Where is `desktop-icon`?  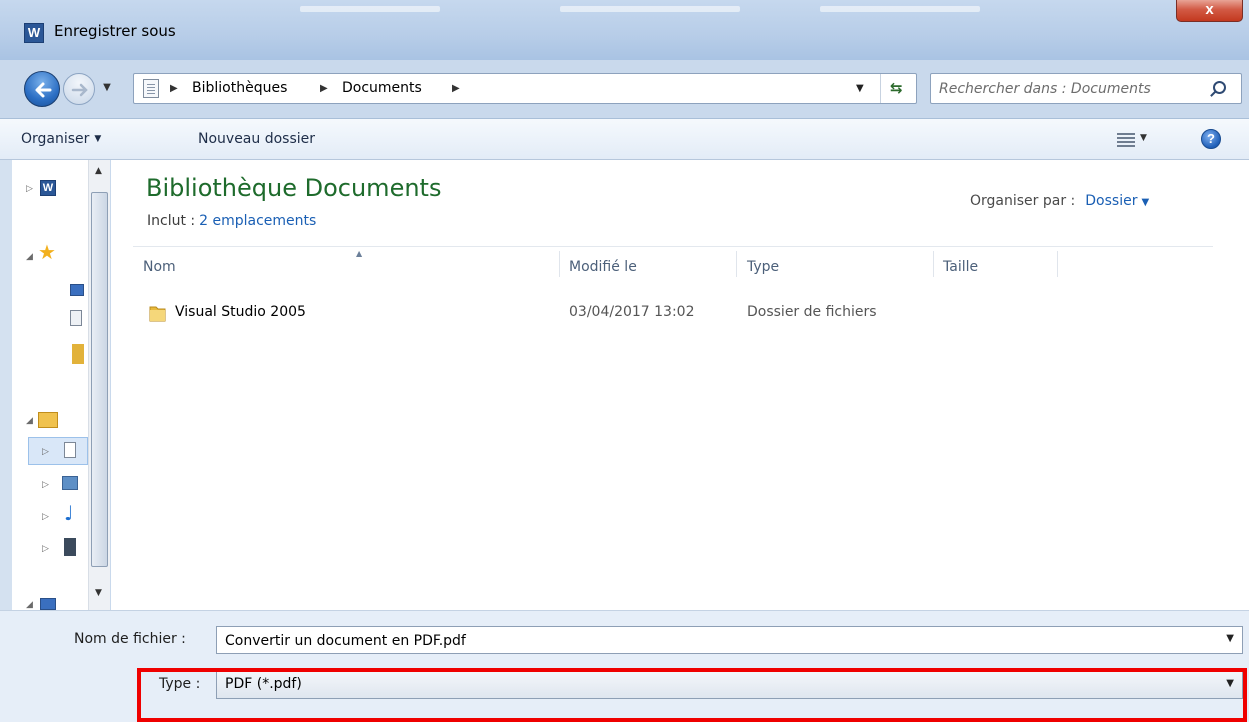 desktop-icon is located at coordinates (77, 290).